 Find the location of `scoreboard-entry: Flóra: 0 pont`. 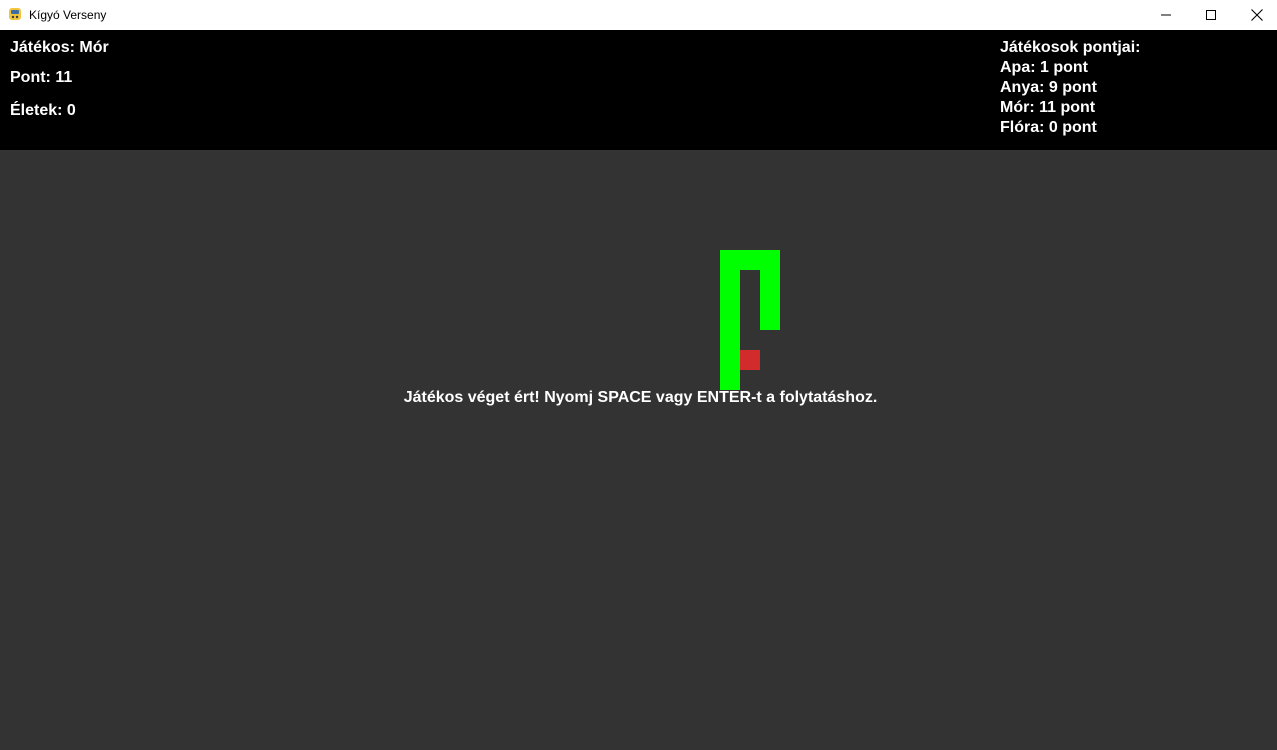

scoreboard-entry: Flóra: 0 pont is located at coordinates (1048, 127).